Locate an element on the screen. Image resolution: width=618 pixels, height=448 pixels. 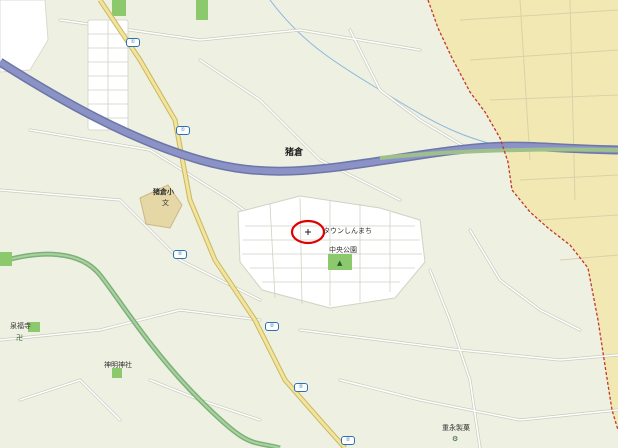
temple-icon: 卍 is located at coordinates (19, 338).